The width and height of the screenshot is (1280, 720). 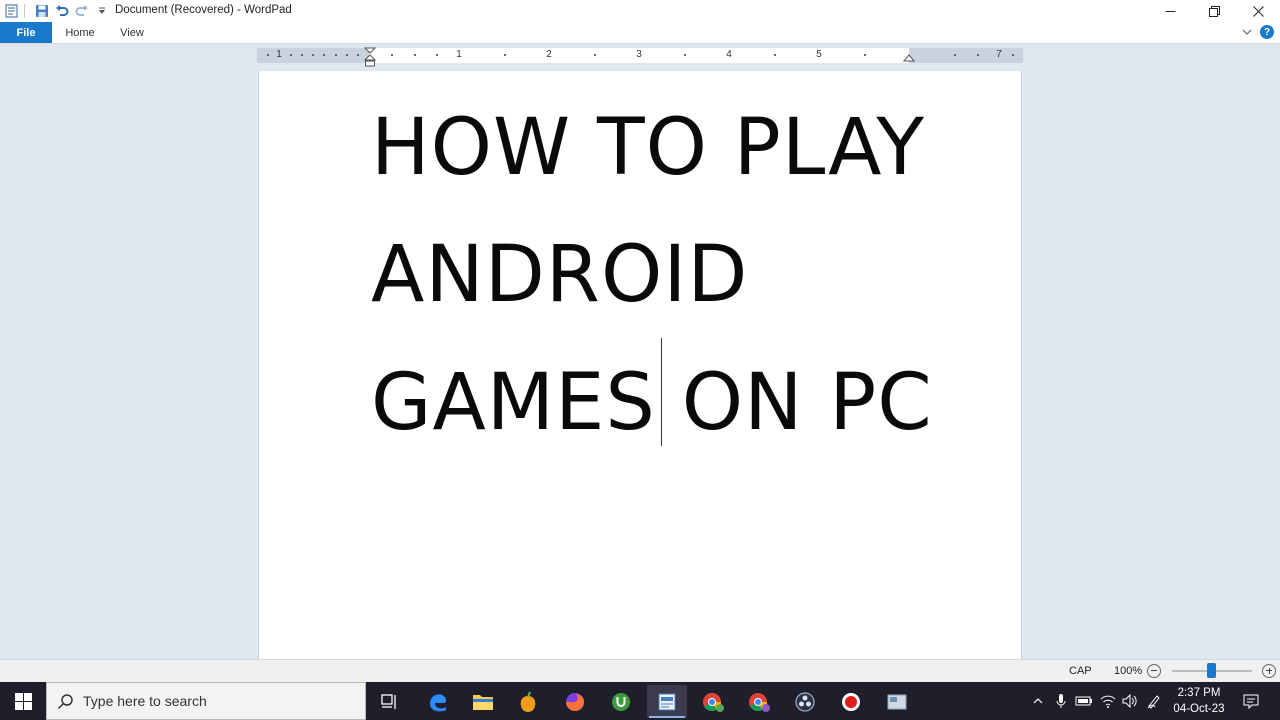 I want to click on title-bar: Document (Recovered) - WordPad, so click(x=640, y=11).